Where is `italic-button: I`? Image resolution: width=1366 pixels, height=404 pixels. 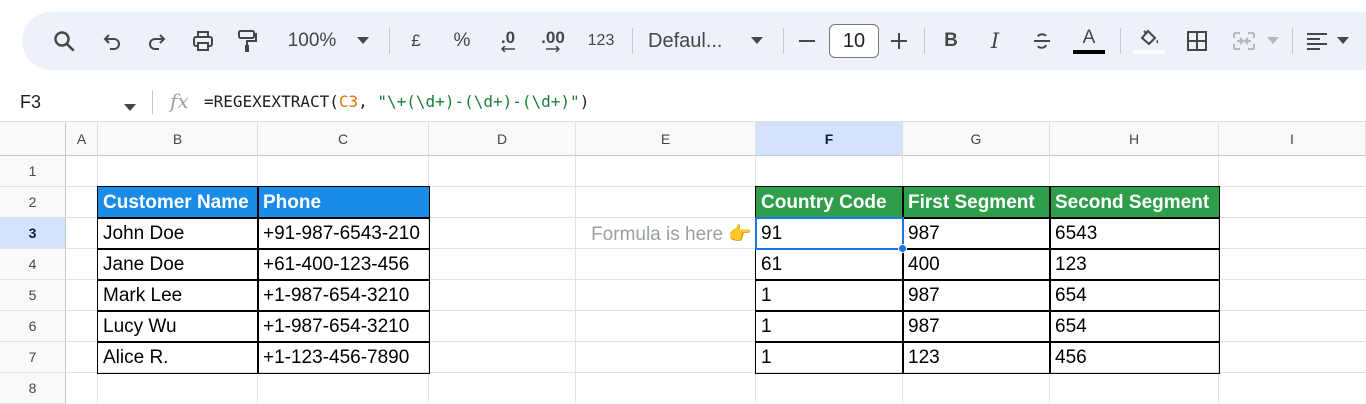
italic-button: I is located at coordinates (995, 41).